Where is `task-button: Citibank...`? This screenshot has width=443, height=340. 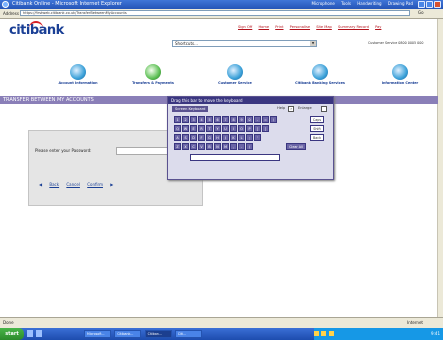
task-button: Citibank... is located at coordinates (128, 334).